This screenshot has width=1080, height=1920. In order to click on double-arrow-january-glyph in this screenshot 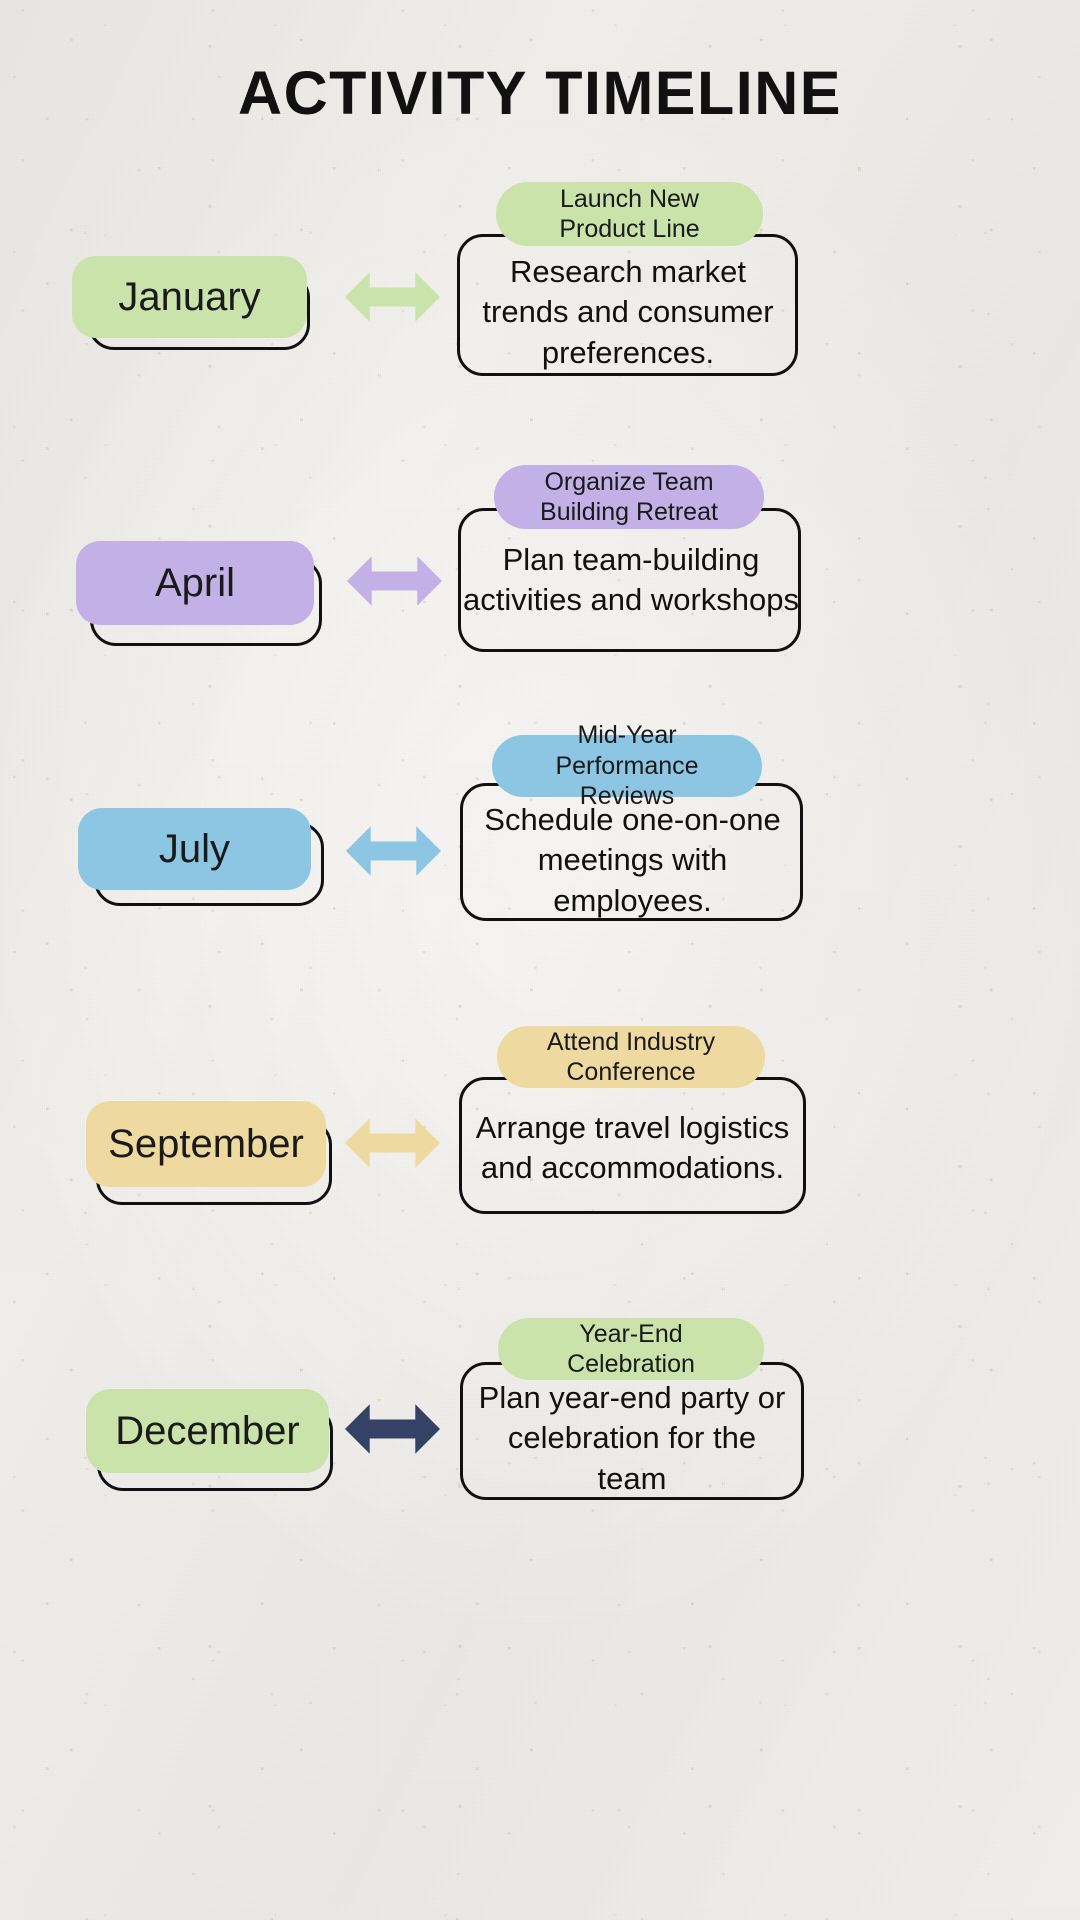, I will do `click(392, 297)`.